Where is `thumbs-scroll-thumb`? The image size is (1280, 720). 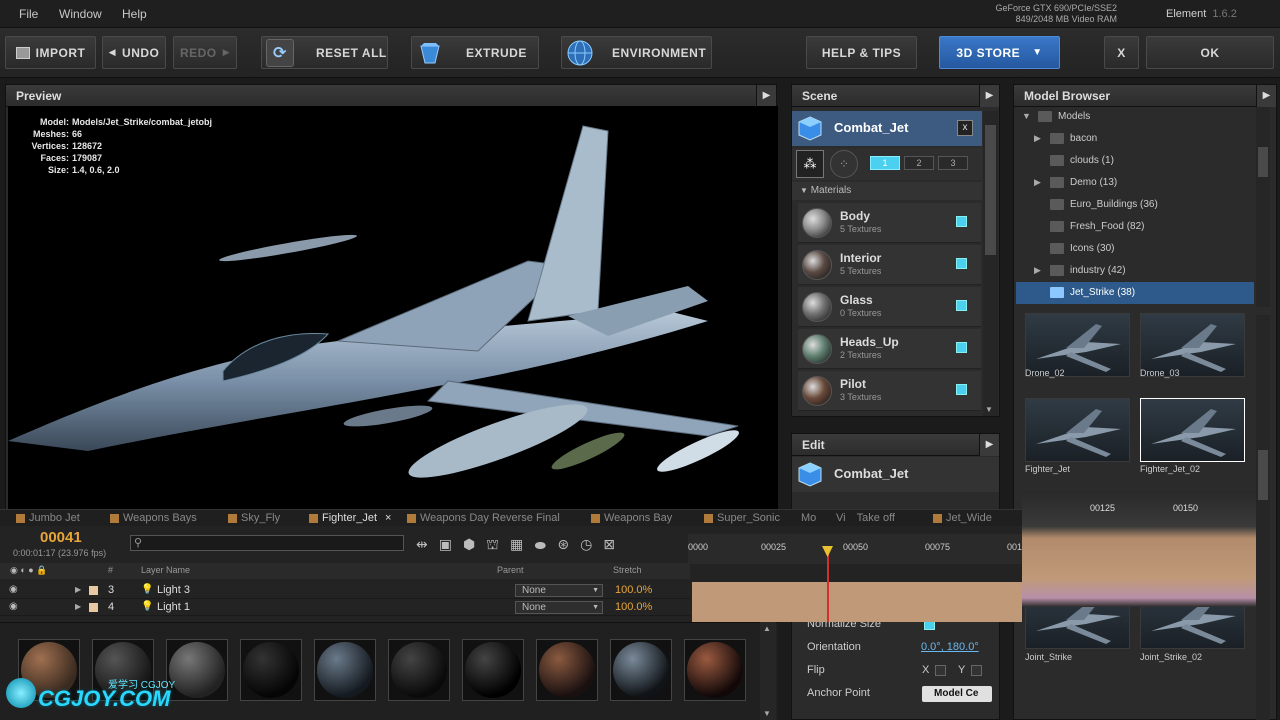 thumbs-scroll-thumb is located at coordinates (1263, 475).